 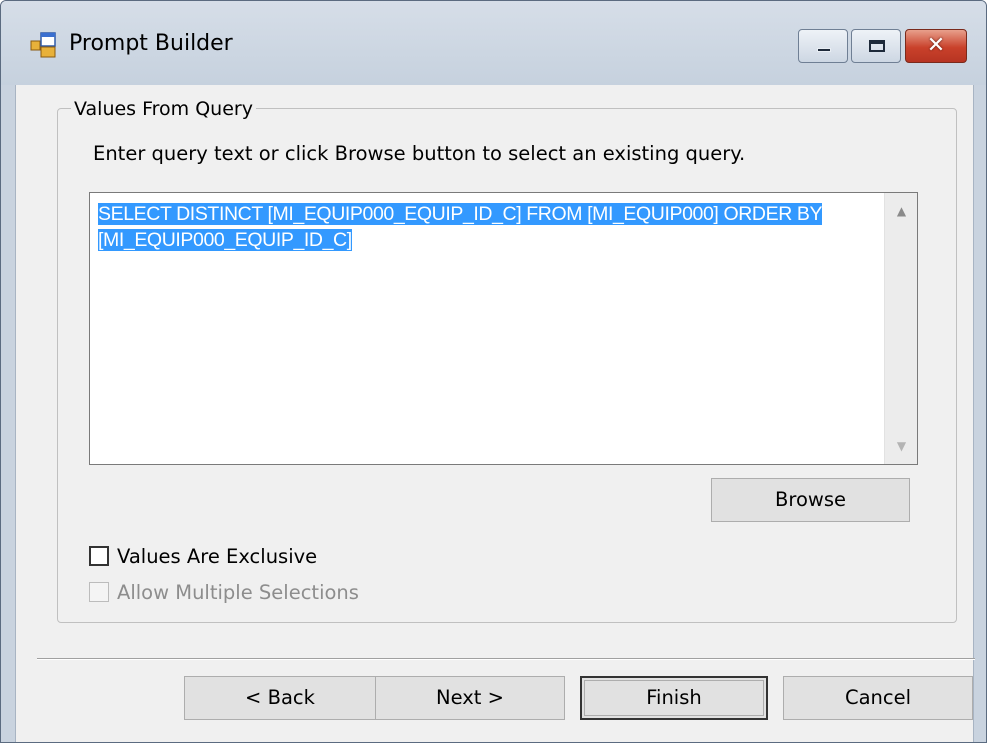 I want to click on window-title: Prompt Builder, so click(x=151, y=43).